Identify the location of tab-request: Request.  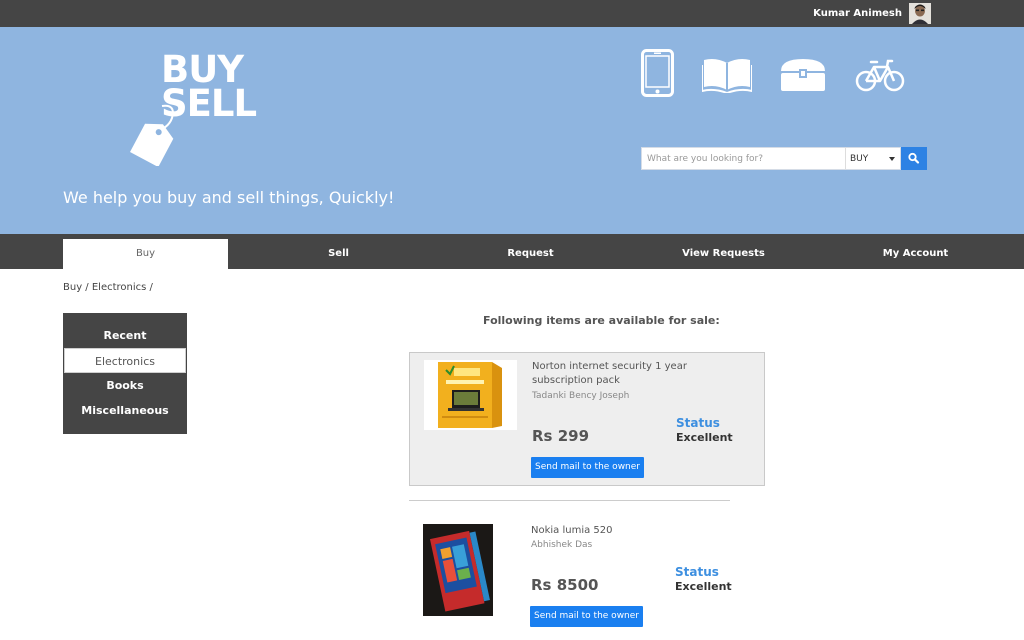
(530, 251).